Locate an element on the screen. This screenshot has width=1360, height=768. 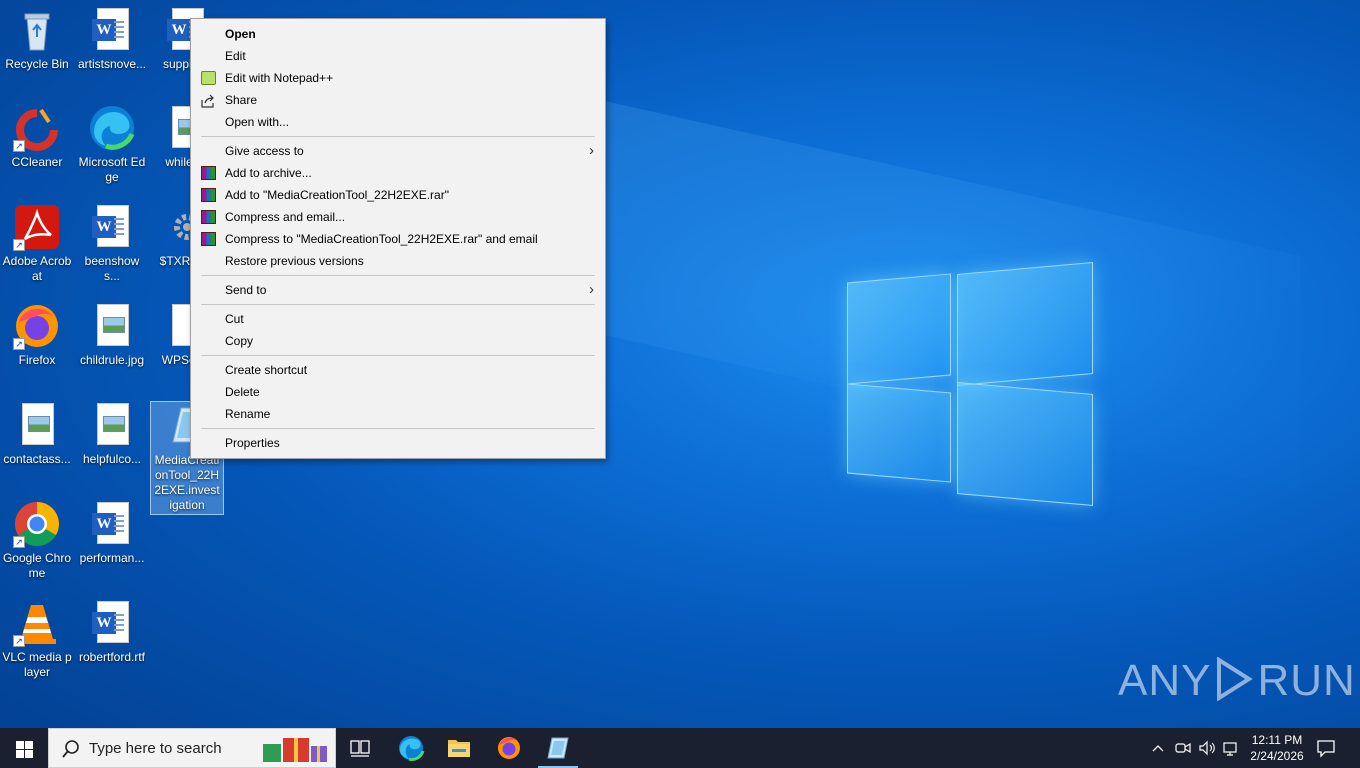
taskbar-edge is located at coordinates (411, 748).